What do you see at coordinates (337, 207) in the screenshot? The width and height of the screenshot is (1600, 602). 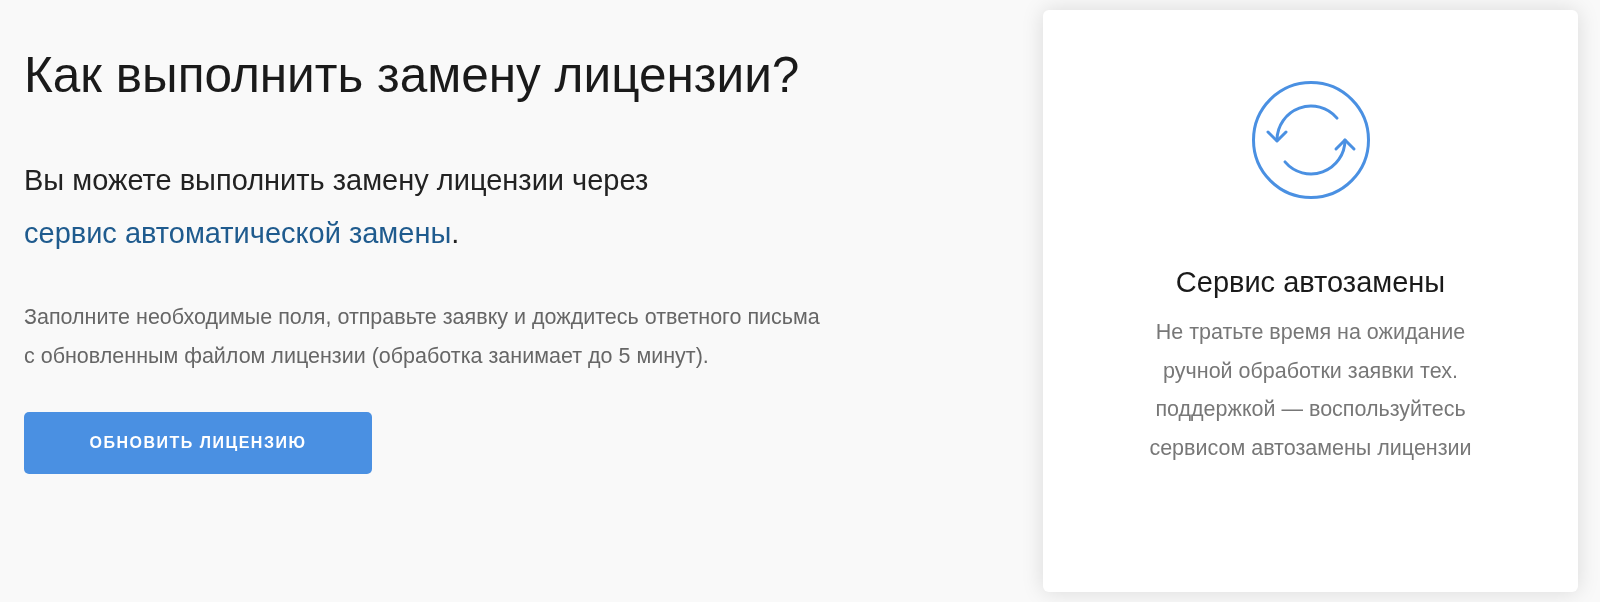 I see `intro-paragraph: Вы можете выполнить замену лицензии через сервис автоматической замены.` at bounding box center [337, 207].